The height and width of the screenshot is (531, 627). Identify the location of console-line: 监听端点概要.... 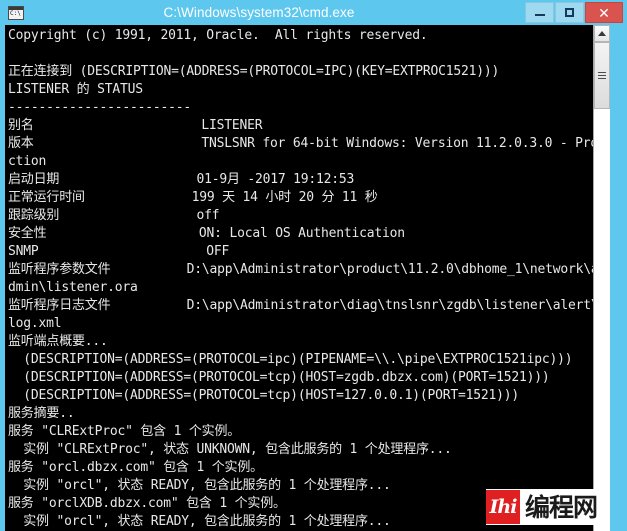
(58, 341).